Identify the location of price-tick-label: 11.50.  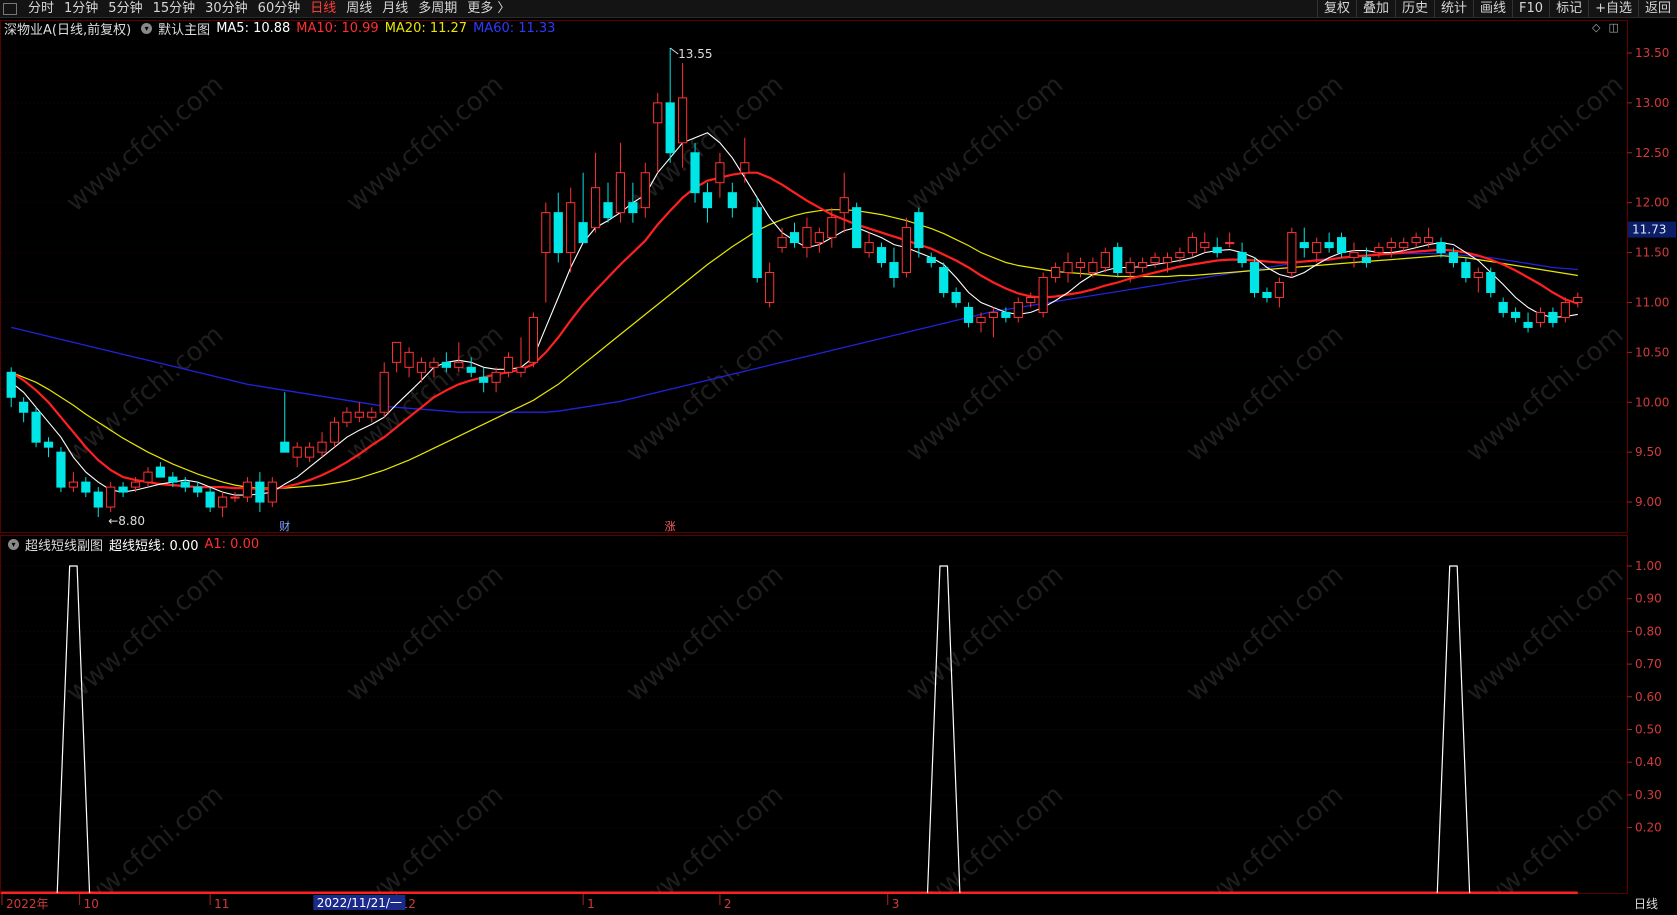
(1652, 253).